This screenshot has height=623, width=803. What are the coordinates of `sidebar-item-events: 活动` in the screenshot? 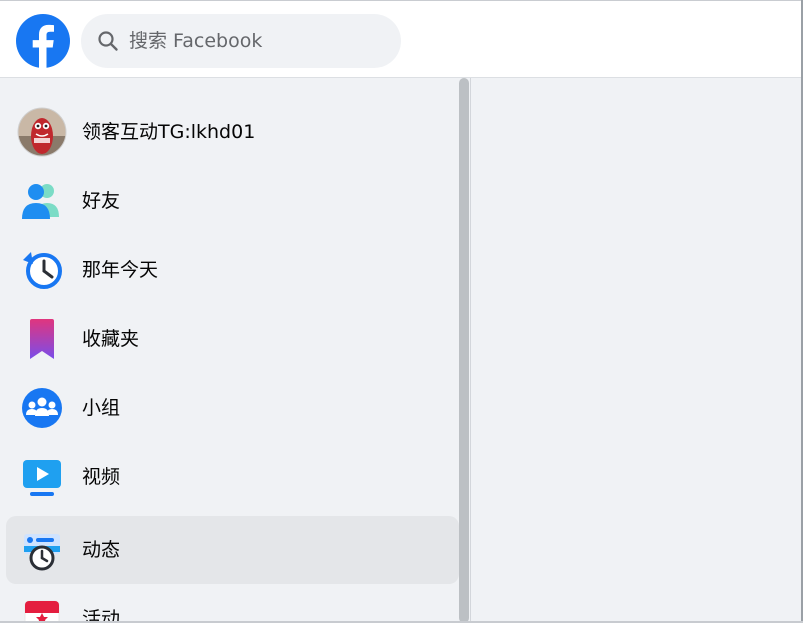 It's located at (232, 604).